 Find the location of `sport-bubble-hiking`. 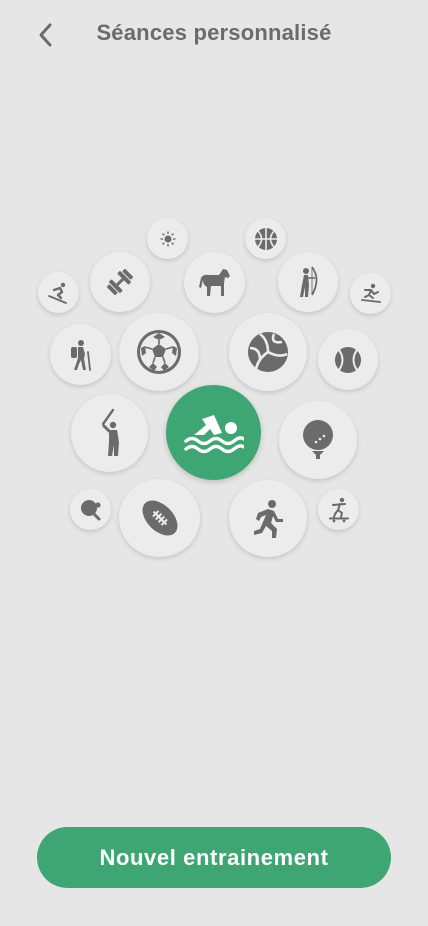

sport-bubble-hiking is located at coordinates (80, 354).